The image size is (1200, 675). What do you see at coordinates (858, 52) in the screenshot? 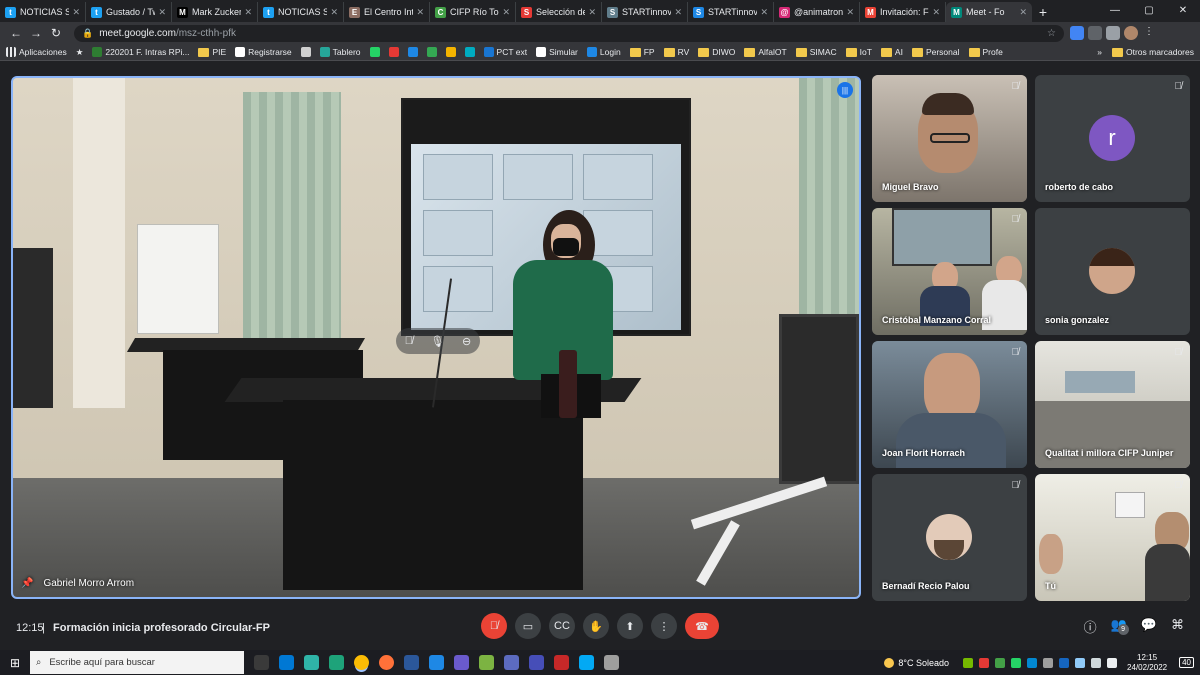
I see `bookmark-item: IoT` at bounding box center [858, 52].